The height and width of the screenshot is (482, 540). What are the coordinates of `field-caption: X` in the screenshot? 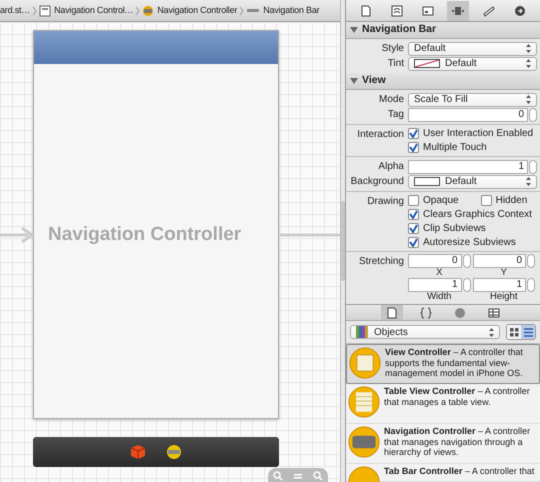 It's located at (439, 273).